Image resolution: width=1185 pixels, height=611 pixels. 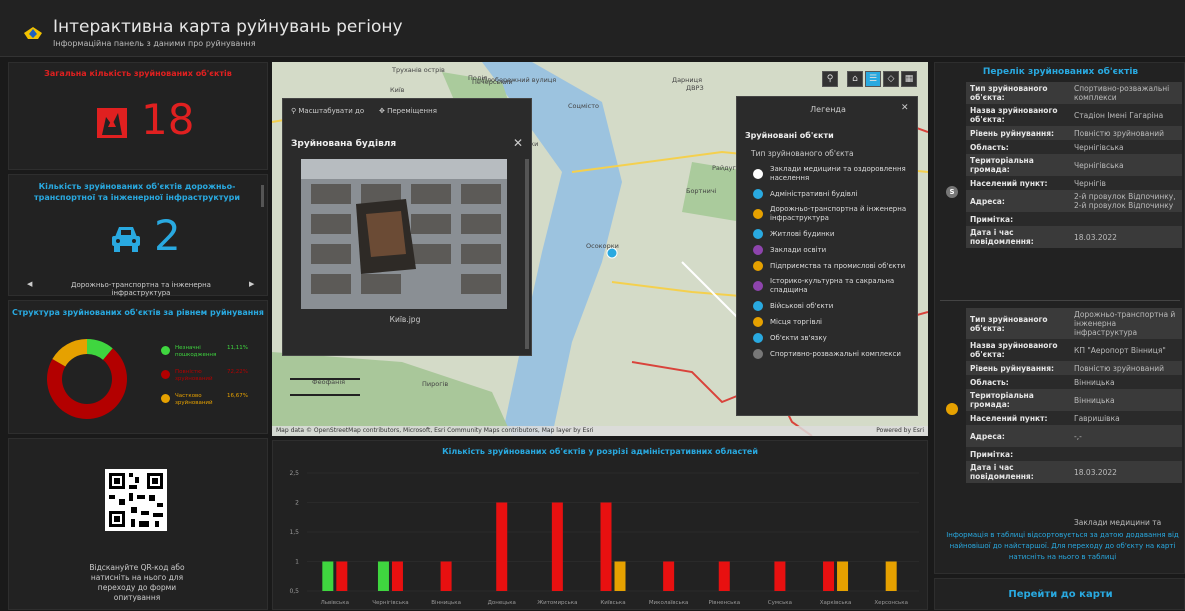 I want to click on record-row: Територіальна громада: Чернігівська, so click(x=1074, y=165).